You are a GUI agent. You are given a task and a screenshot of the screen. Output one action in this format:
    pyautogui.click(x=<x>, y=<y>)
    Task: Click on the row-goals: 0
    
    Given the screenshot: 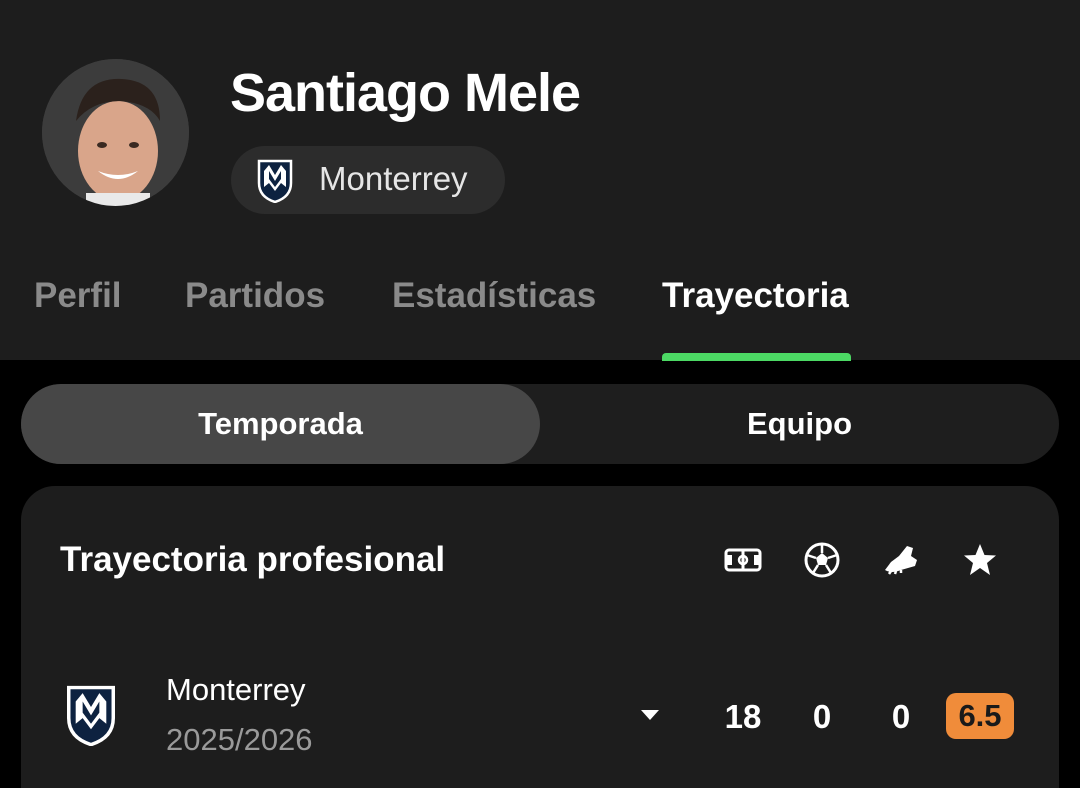 What is the action you would take?
    pyautogui.click(x=822, y=716)
    